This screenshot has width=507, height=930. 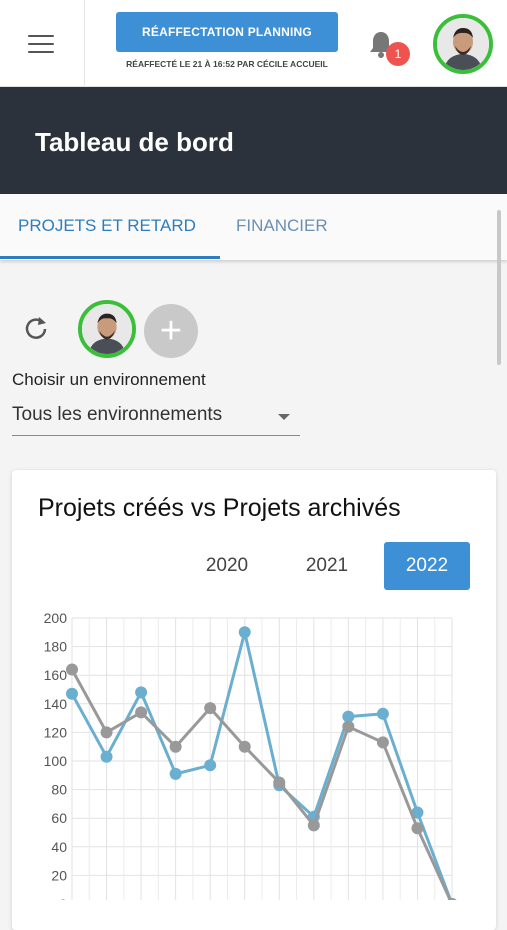 I want to click on refresh-icon, so click(x=36, y=328).